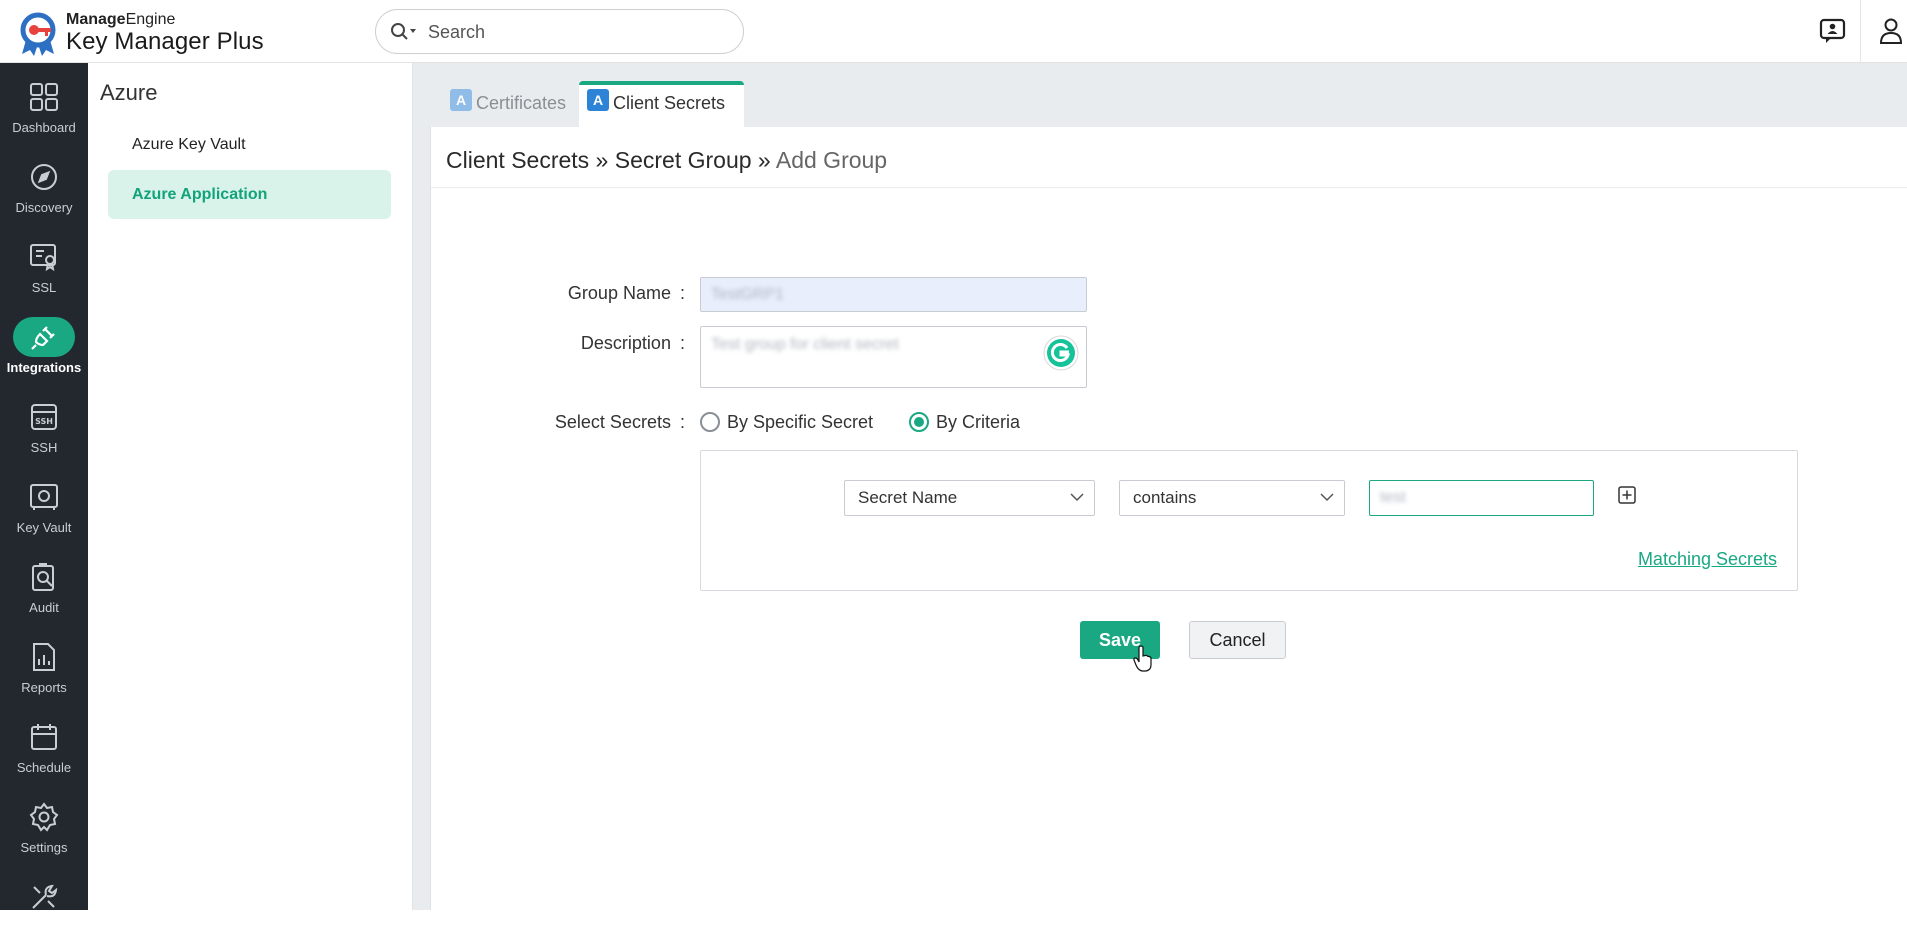 Image resolution: width=1907 pixels, height=951 pixels. I want to click on compass-icon, so click(44, 177).